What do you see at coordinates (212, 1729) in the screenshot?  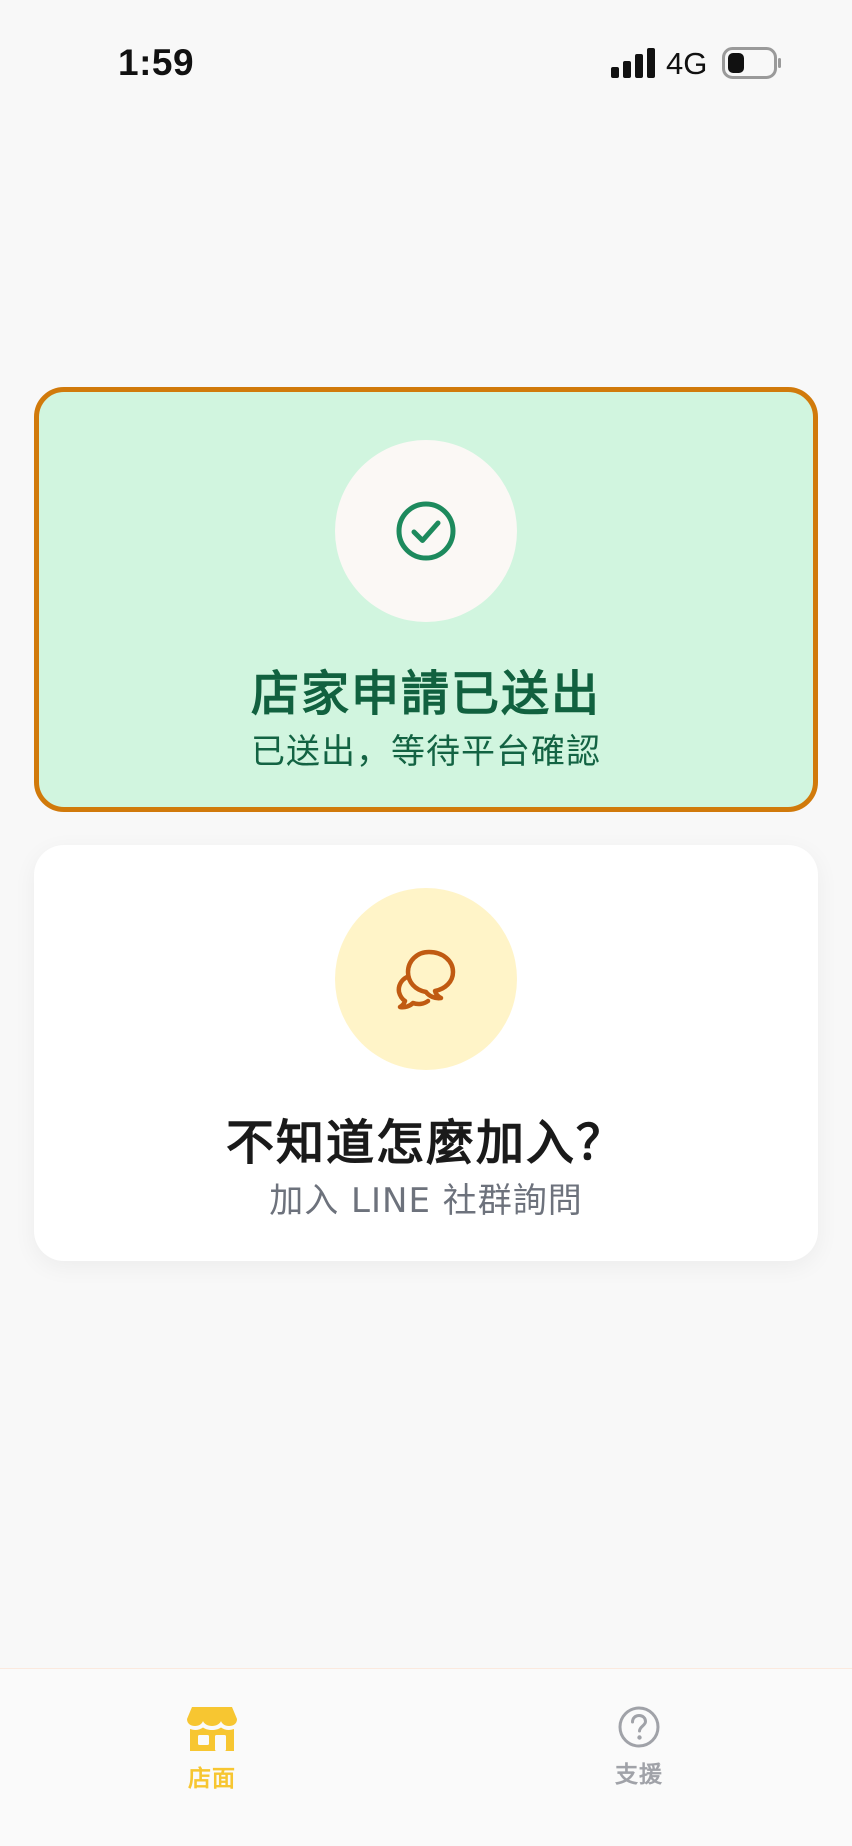 I see `storefront-icon` at bounding box center [212, 1729].